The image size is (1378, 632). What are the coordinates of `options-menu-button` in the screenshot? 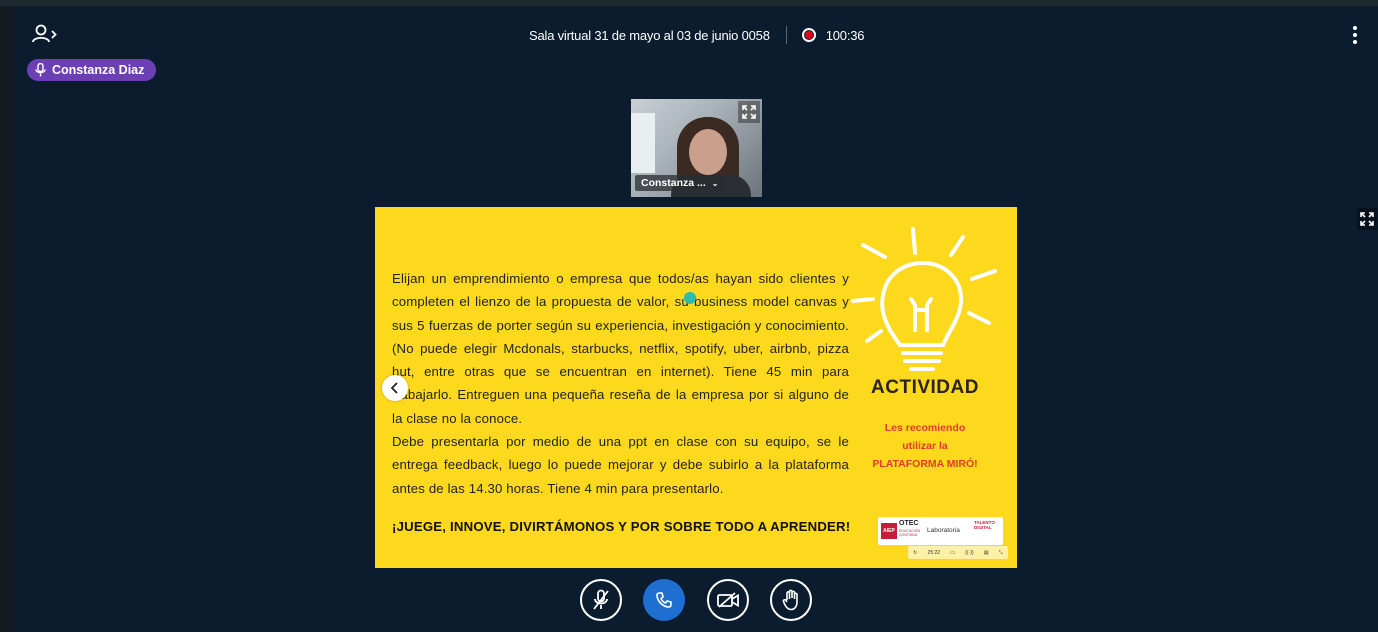 It's located at (1355, 35).